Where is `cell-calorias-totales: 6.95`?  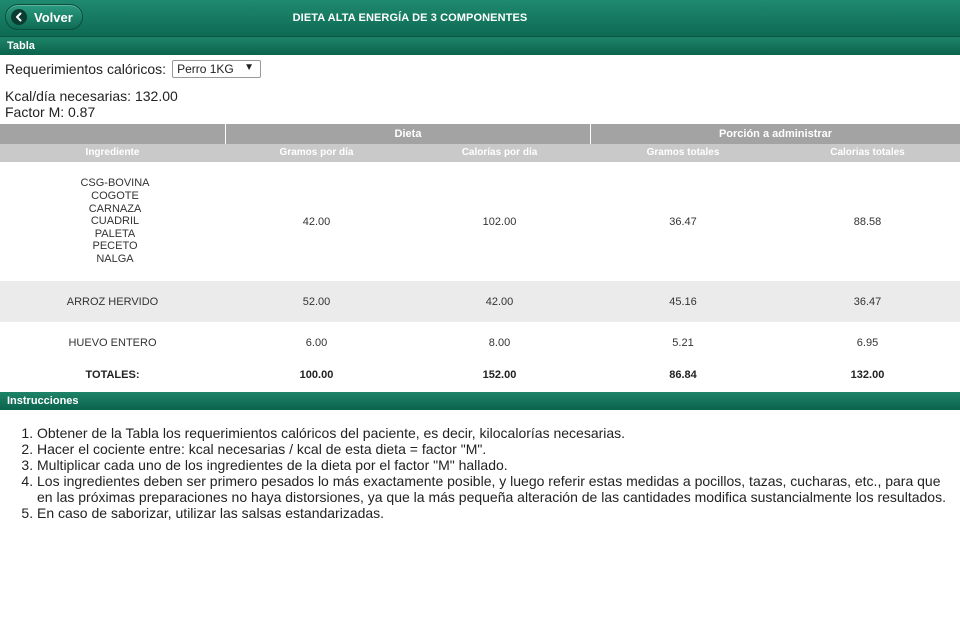 cell-calorias-totales: 6.95 is located at coordinates (867, 343).